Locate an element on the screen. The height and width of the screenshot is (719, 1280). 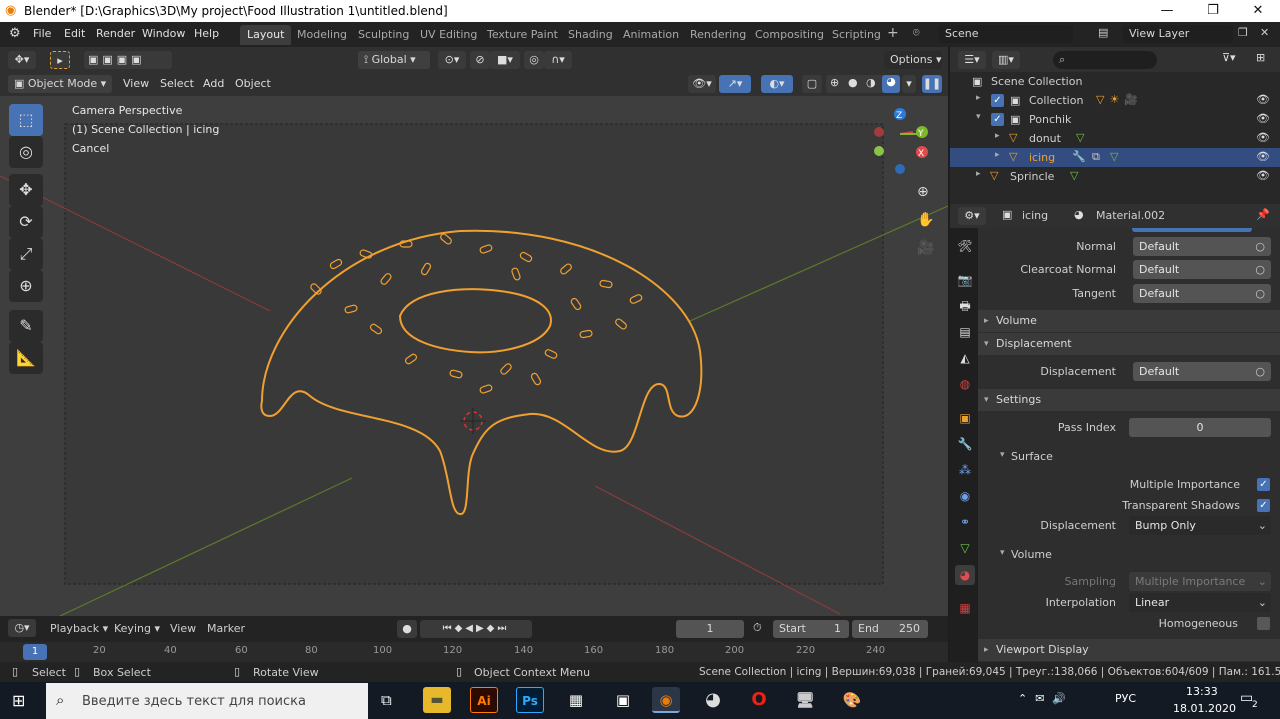
display-mode-icon: ▥▾ is located at coordinates (1006, 60).